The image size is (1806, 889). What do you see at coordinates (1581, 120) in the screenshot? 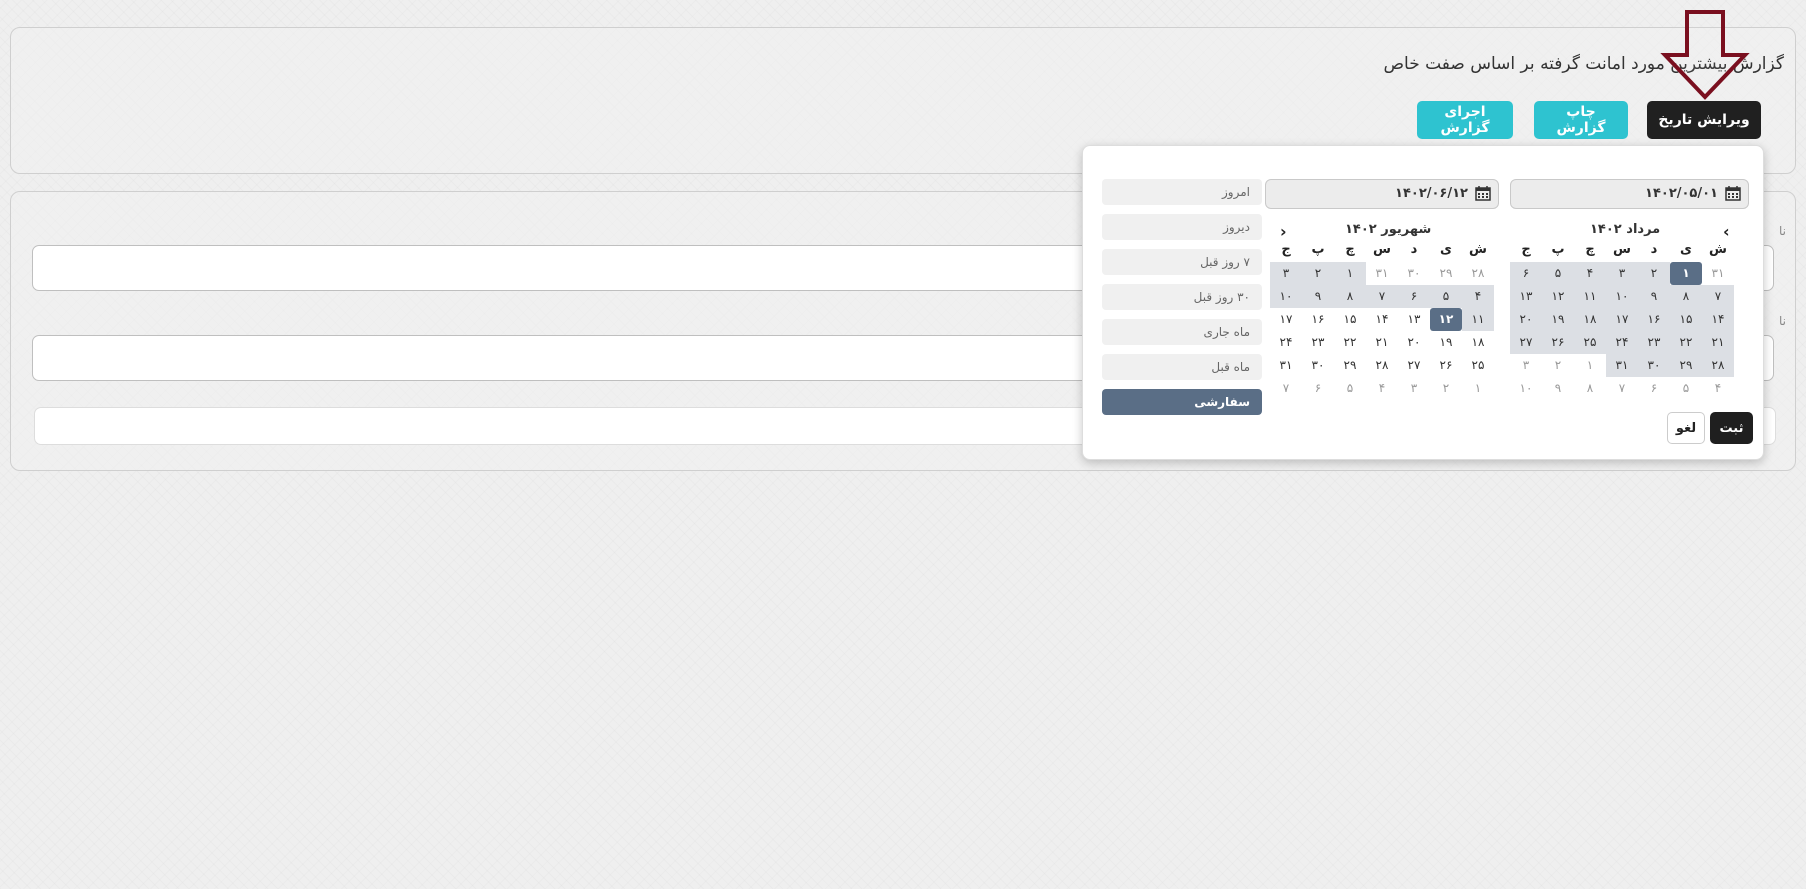
I see `print-report-button: چاپ گزارش` at bounding box center [1581, 120].